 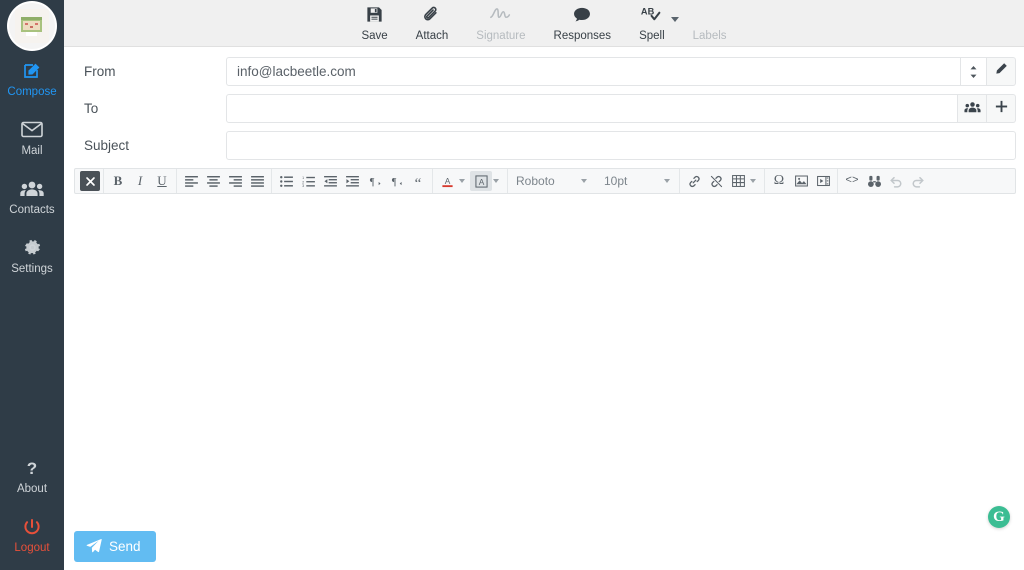 What do you see at coordinates (779, 181) in the screenshot?
I see `special-character-icon: Ω` at bounding box center [779, 181].